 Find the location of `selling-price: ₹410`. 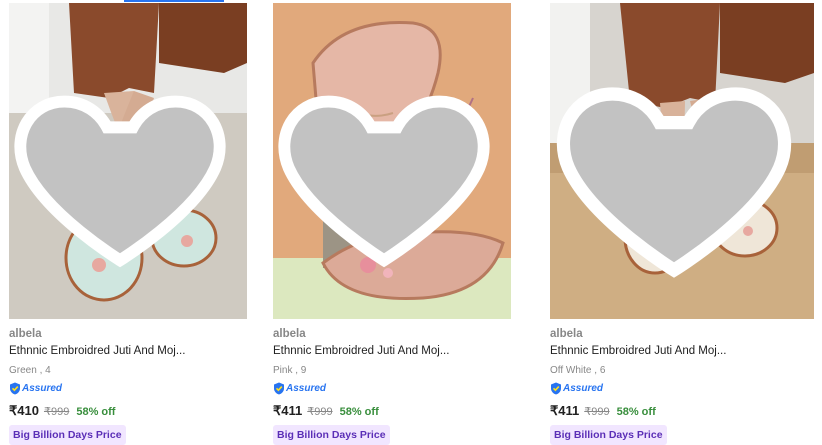

selling-price: ₹410 is located at coordinates (24, 410).